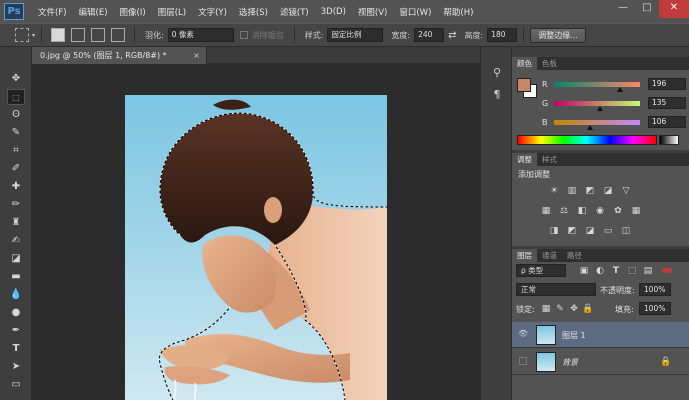 The width and height of the screenshot is (689, 400). What do you see at coordinates (524, 159) in the screenshot?
I see `tab-adjustments: 调整` at bounding box center [524, 159].